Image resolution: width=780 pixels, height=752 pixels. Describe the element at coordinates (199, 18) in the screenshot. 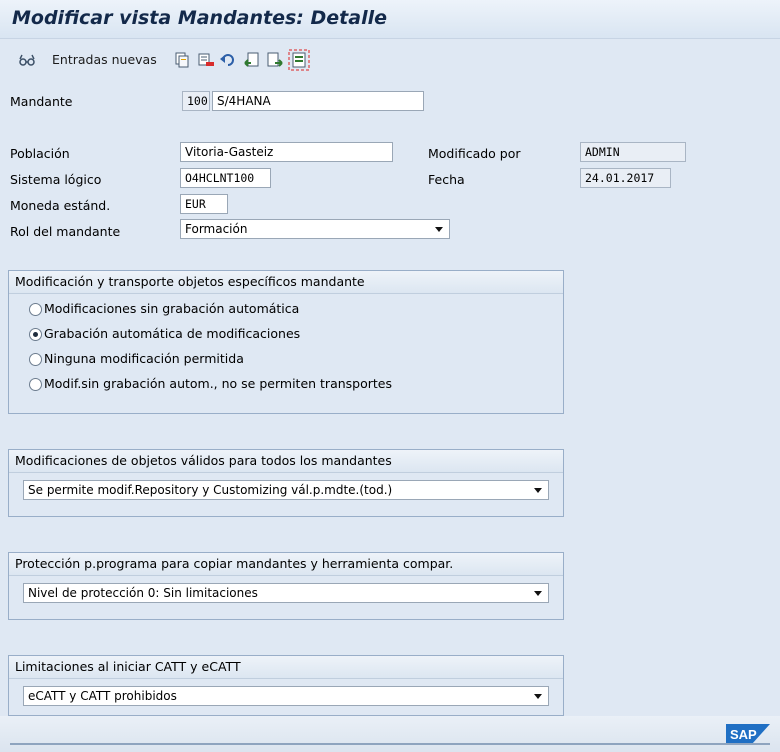

I see `page-title: Modificar vista Mandantes: Detalle` at that location.